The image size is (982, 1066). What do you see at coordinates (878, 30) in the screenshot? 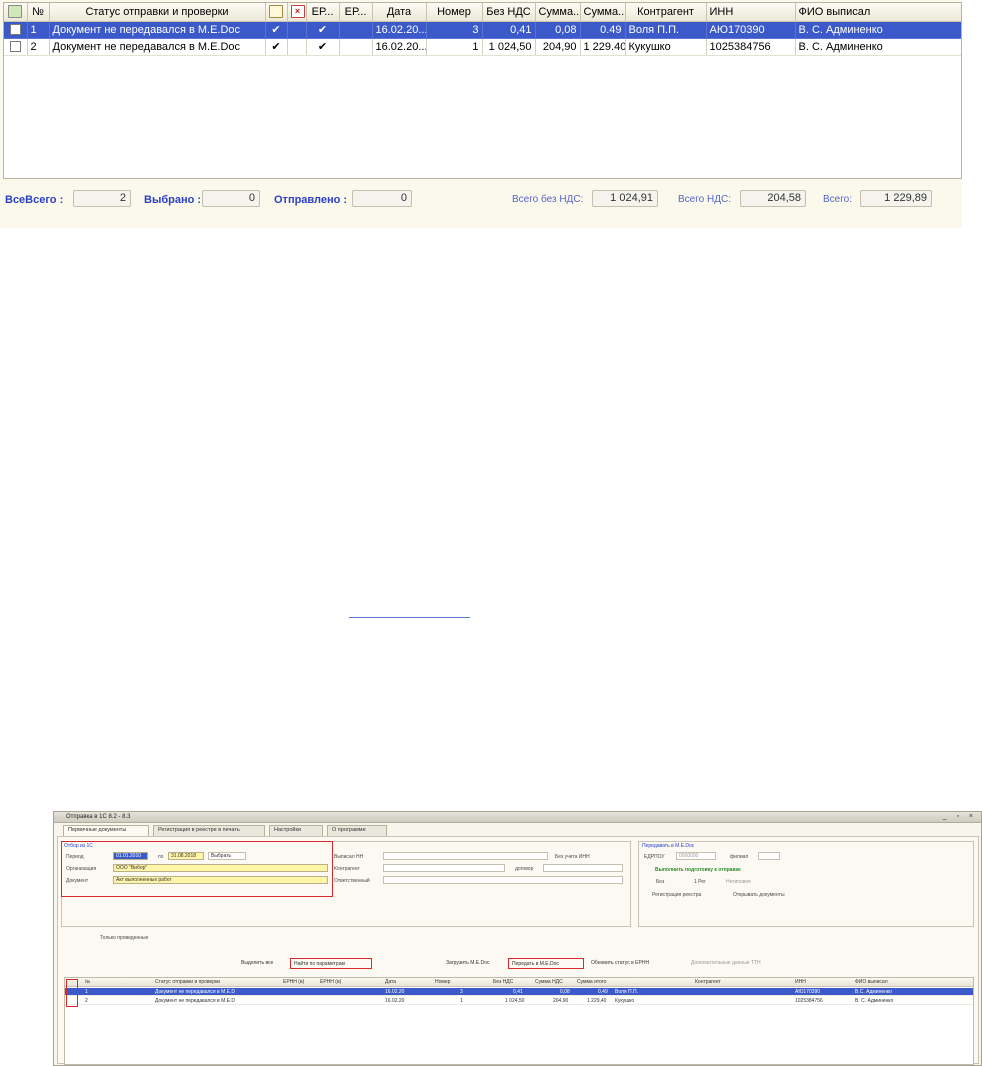
I see `row-issued-by: В. С. Админенко` at bounding box center [878, 30].